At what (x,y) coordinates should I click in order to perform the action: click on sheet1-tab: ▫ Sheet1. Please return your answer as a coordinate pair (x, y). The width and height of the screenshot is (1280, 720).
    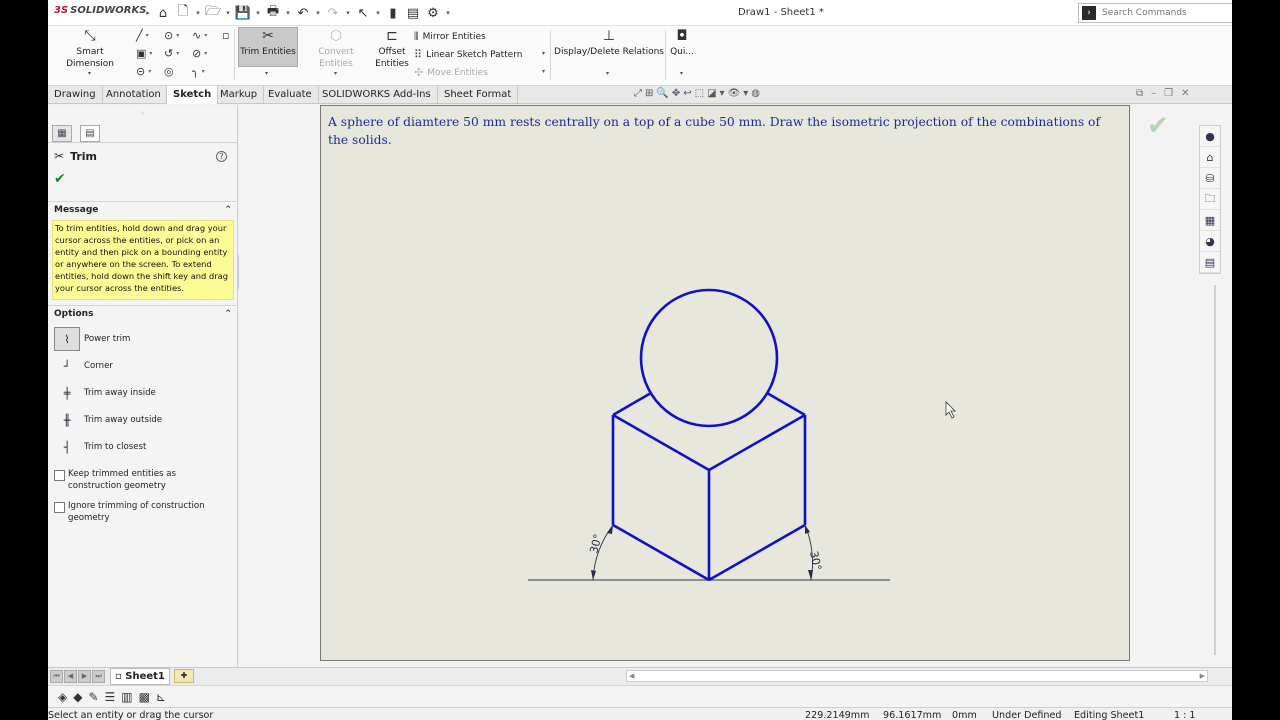
    Looking at the image, I should click on (140, 676).